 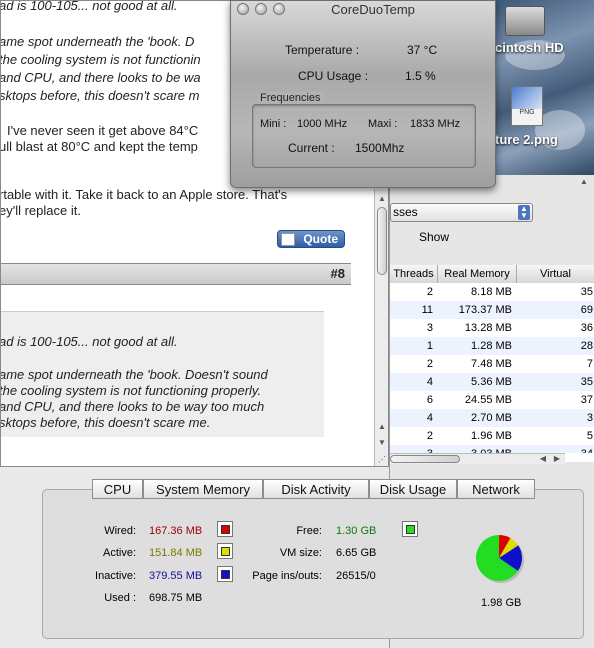 What do you see at coordinates (589, 436) in the screenshot?
I see `virtual-memory-cell: 5` at bounding box center [589, 436].